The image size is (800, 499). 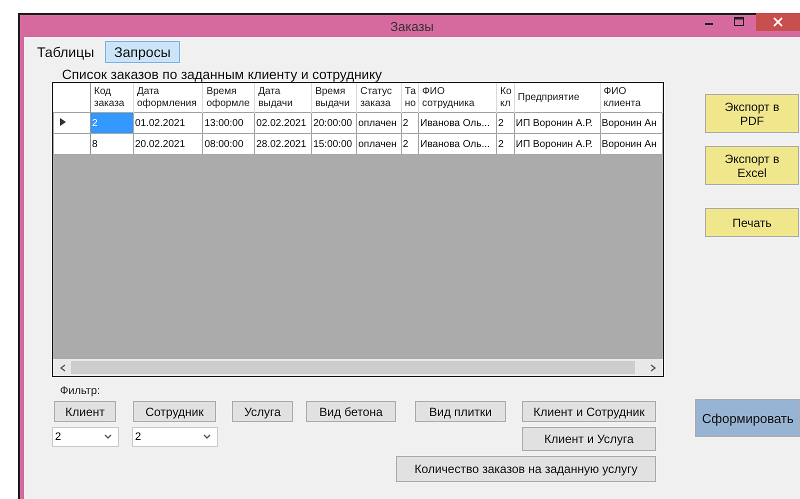 I want to click on table-cell: 20.02.2021, so click(x=168, y=144).